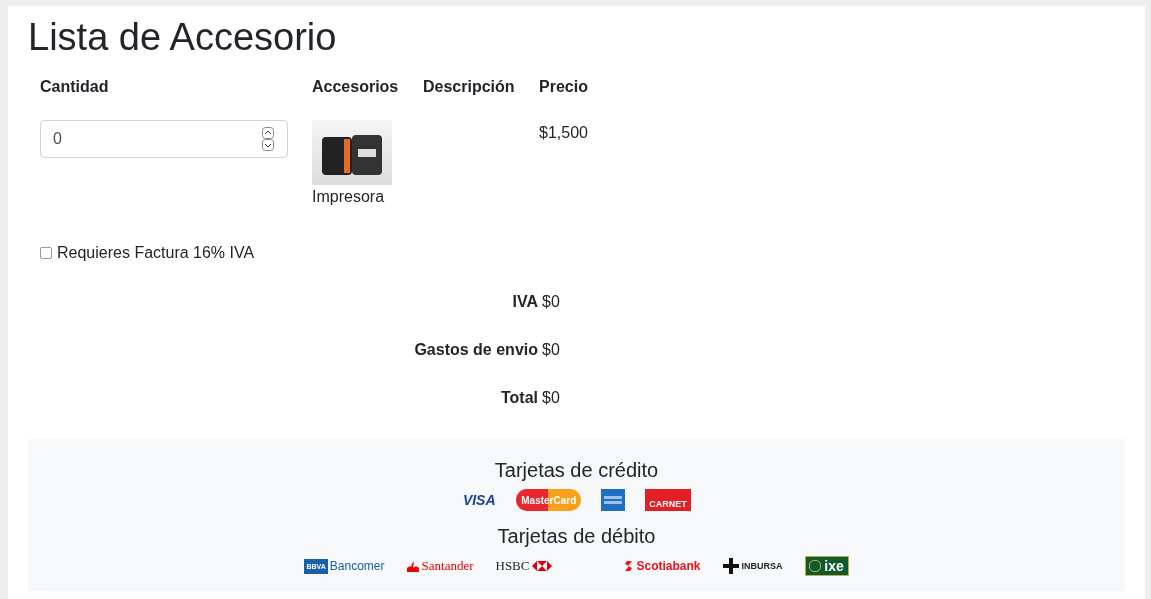  What do you see at coordinates (564, 87) in the screenshot?
I see `column-header: Precio` at bounding box center [564, 87].